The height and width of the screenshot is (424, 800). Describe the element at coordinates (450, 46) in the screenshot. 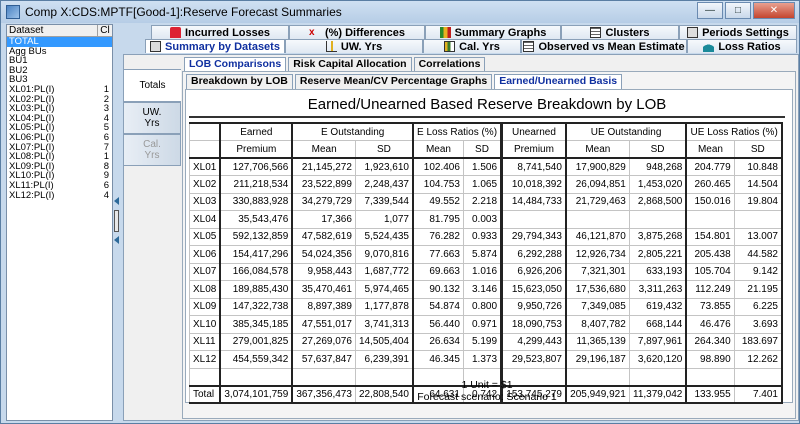

I see `calendar-icon` at that location.